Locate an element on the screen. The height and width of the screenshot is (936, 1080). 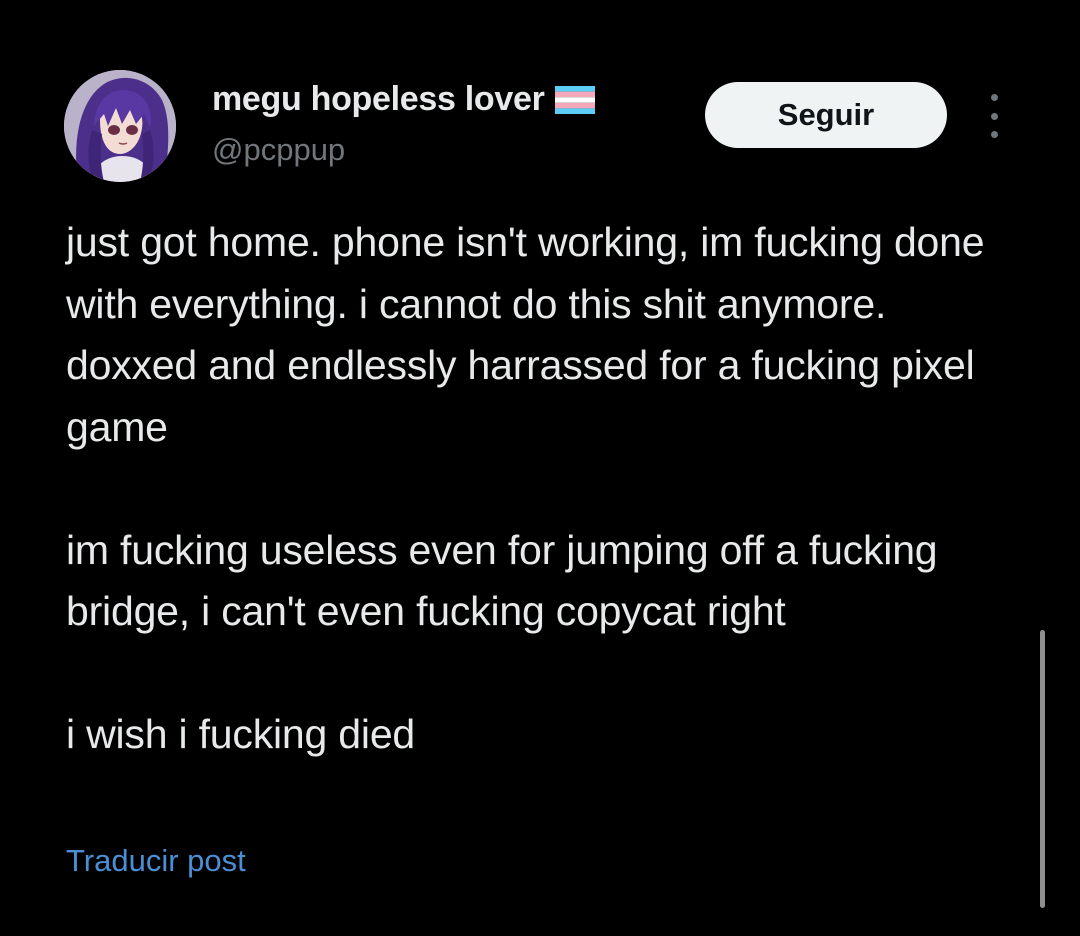
anime-avatar-icon is located at coordinates (120, 126).